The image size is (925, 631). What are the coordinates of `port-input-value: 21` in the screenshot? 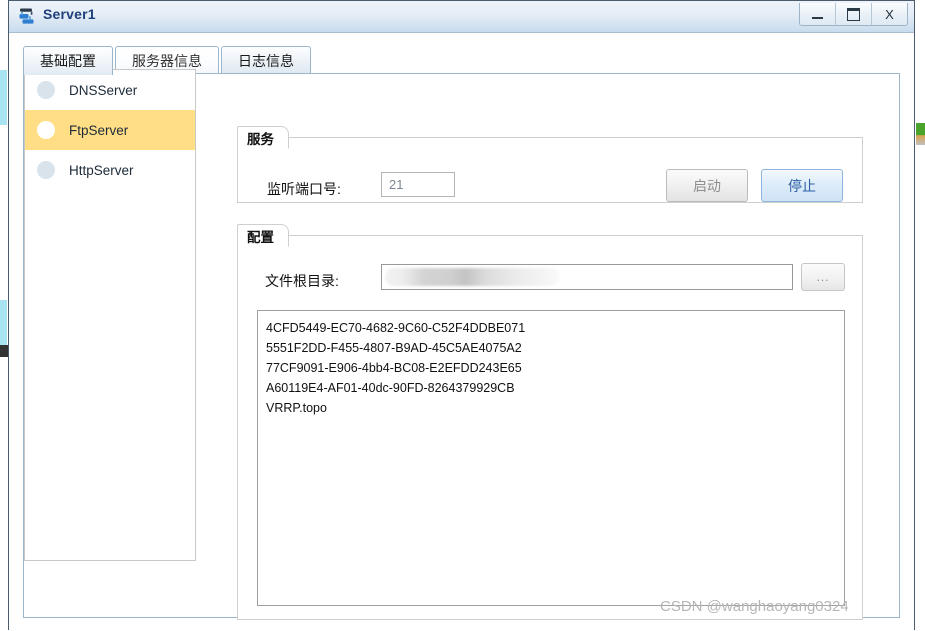 It's located at (396, 184).